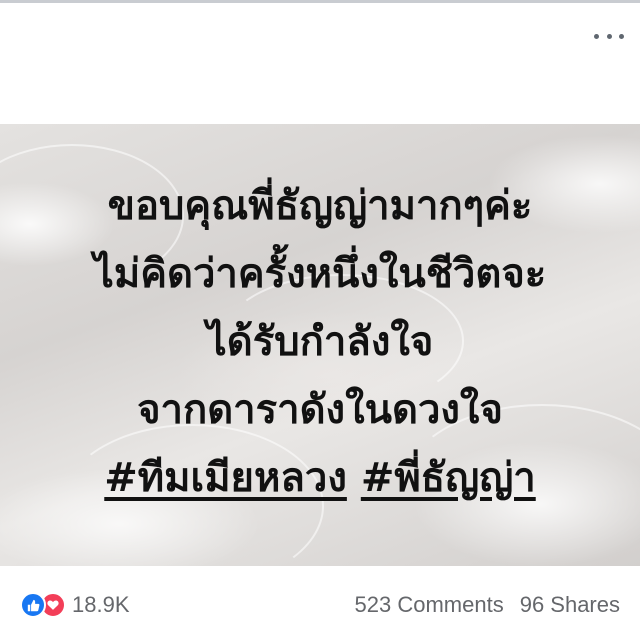 The width and height of the screenshot is (640, 640). What do you see at coordinates (225, 478) in the screenshot?
I see `hashtag-link: #ทีมเมียหลวง` at bounding box center [225, 478].